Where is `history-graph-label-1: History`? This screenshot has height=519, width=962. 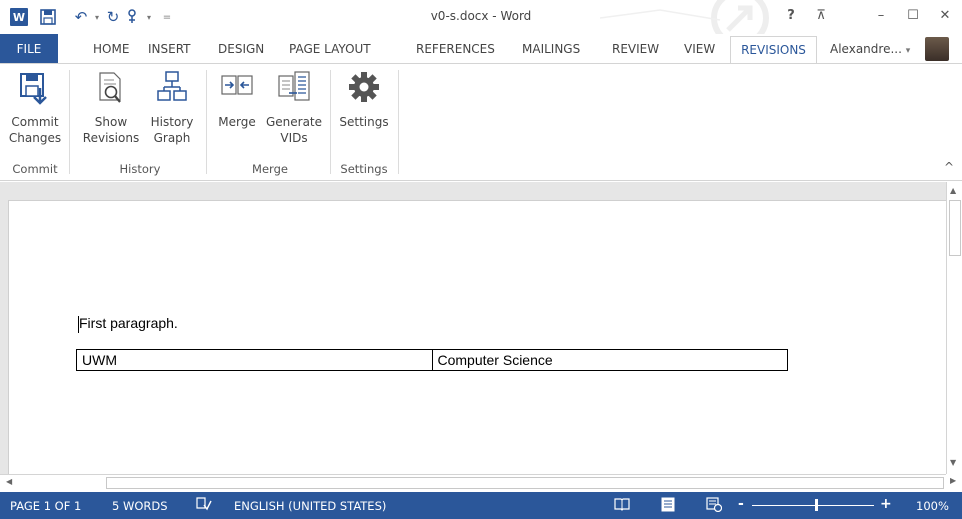
history-graph-label-1: History is located at coordinates (172, 122).